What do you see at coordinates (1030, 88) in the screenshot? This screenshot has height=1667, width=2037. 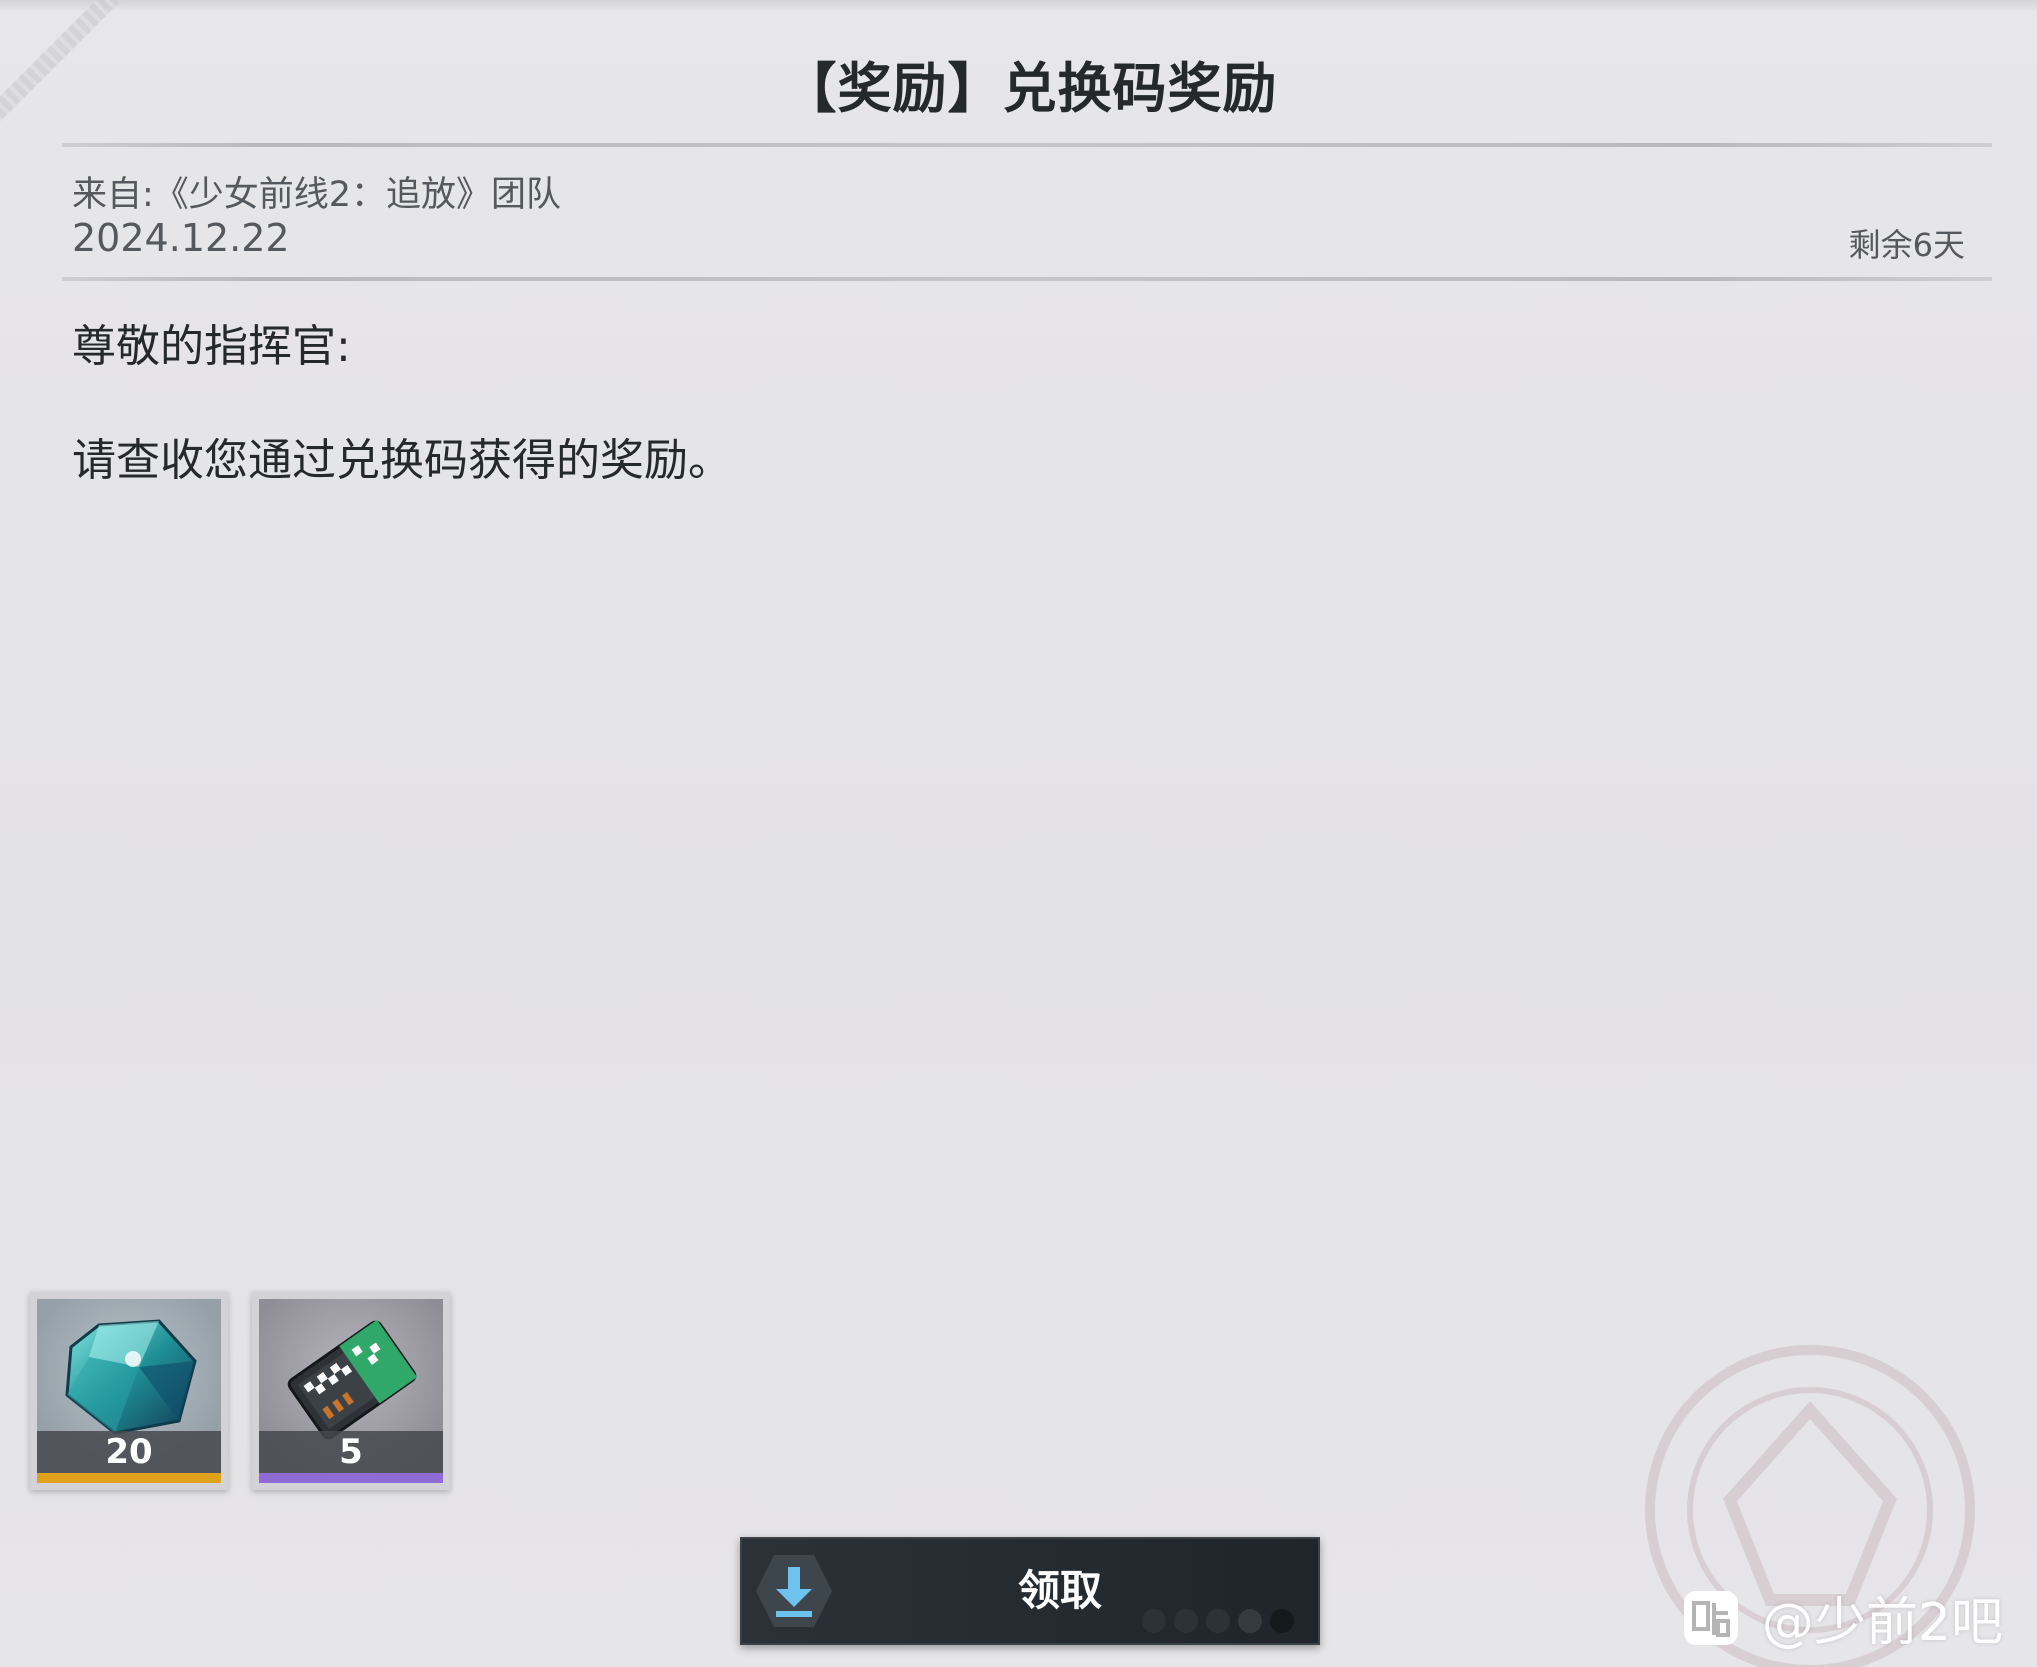 I see `mail-title: 【奖励】兑换码奖励` at bounding box center [1030, 88].